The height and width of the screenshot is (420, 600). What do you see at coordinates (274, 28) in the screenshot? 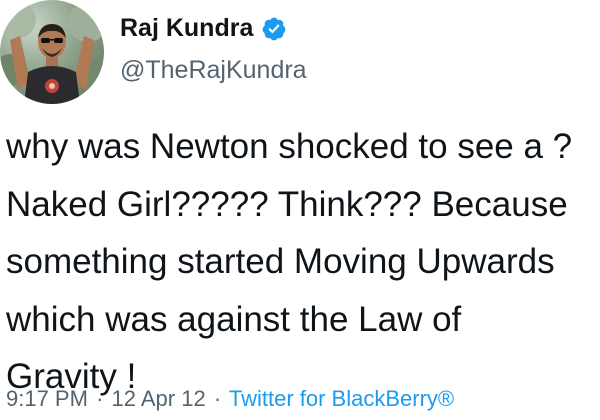
I see `verified-badge-icon` at bounding box center [274, 28].